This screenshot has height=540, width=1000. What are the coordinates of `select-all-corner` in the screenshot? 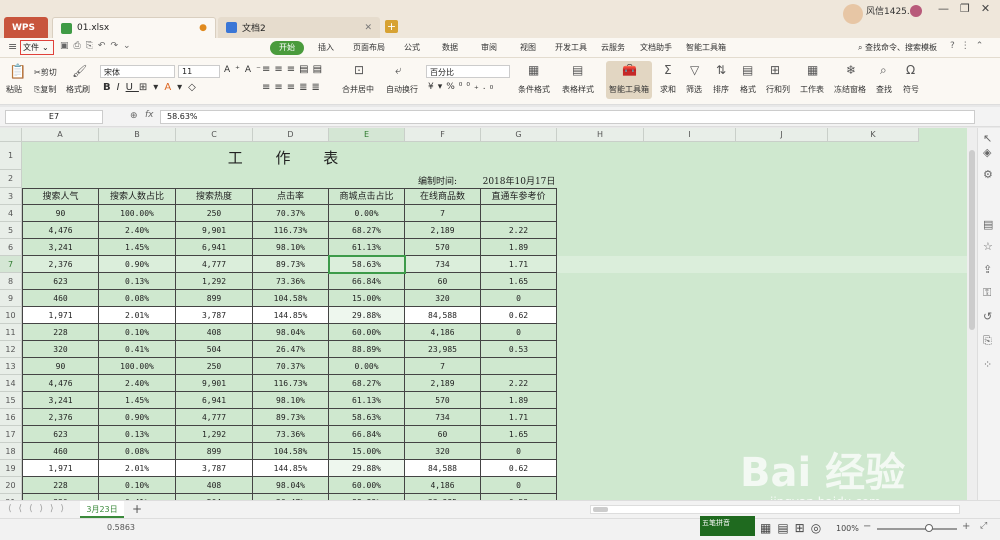 It's located at (11, 135).